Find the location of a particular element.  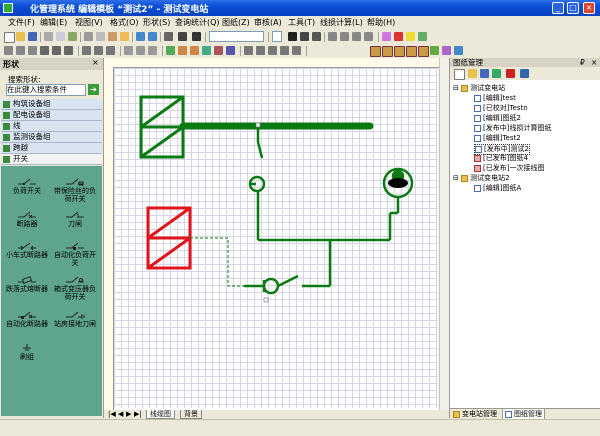

align-justify-icon is located at coordinates (368, 36).